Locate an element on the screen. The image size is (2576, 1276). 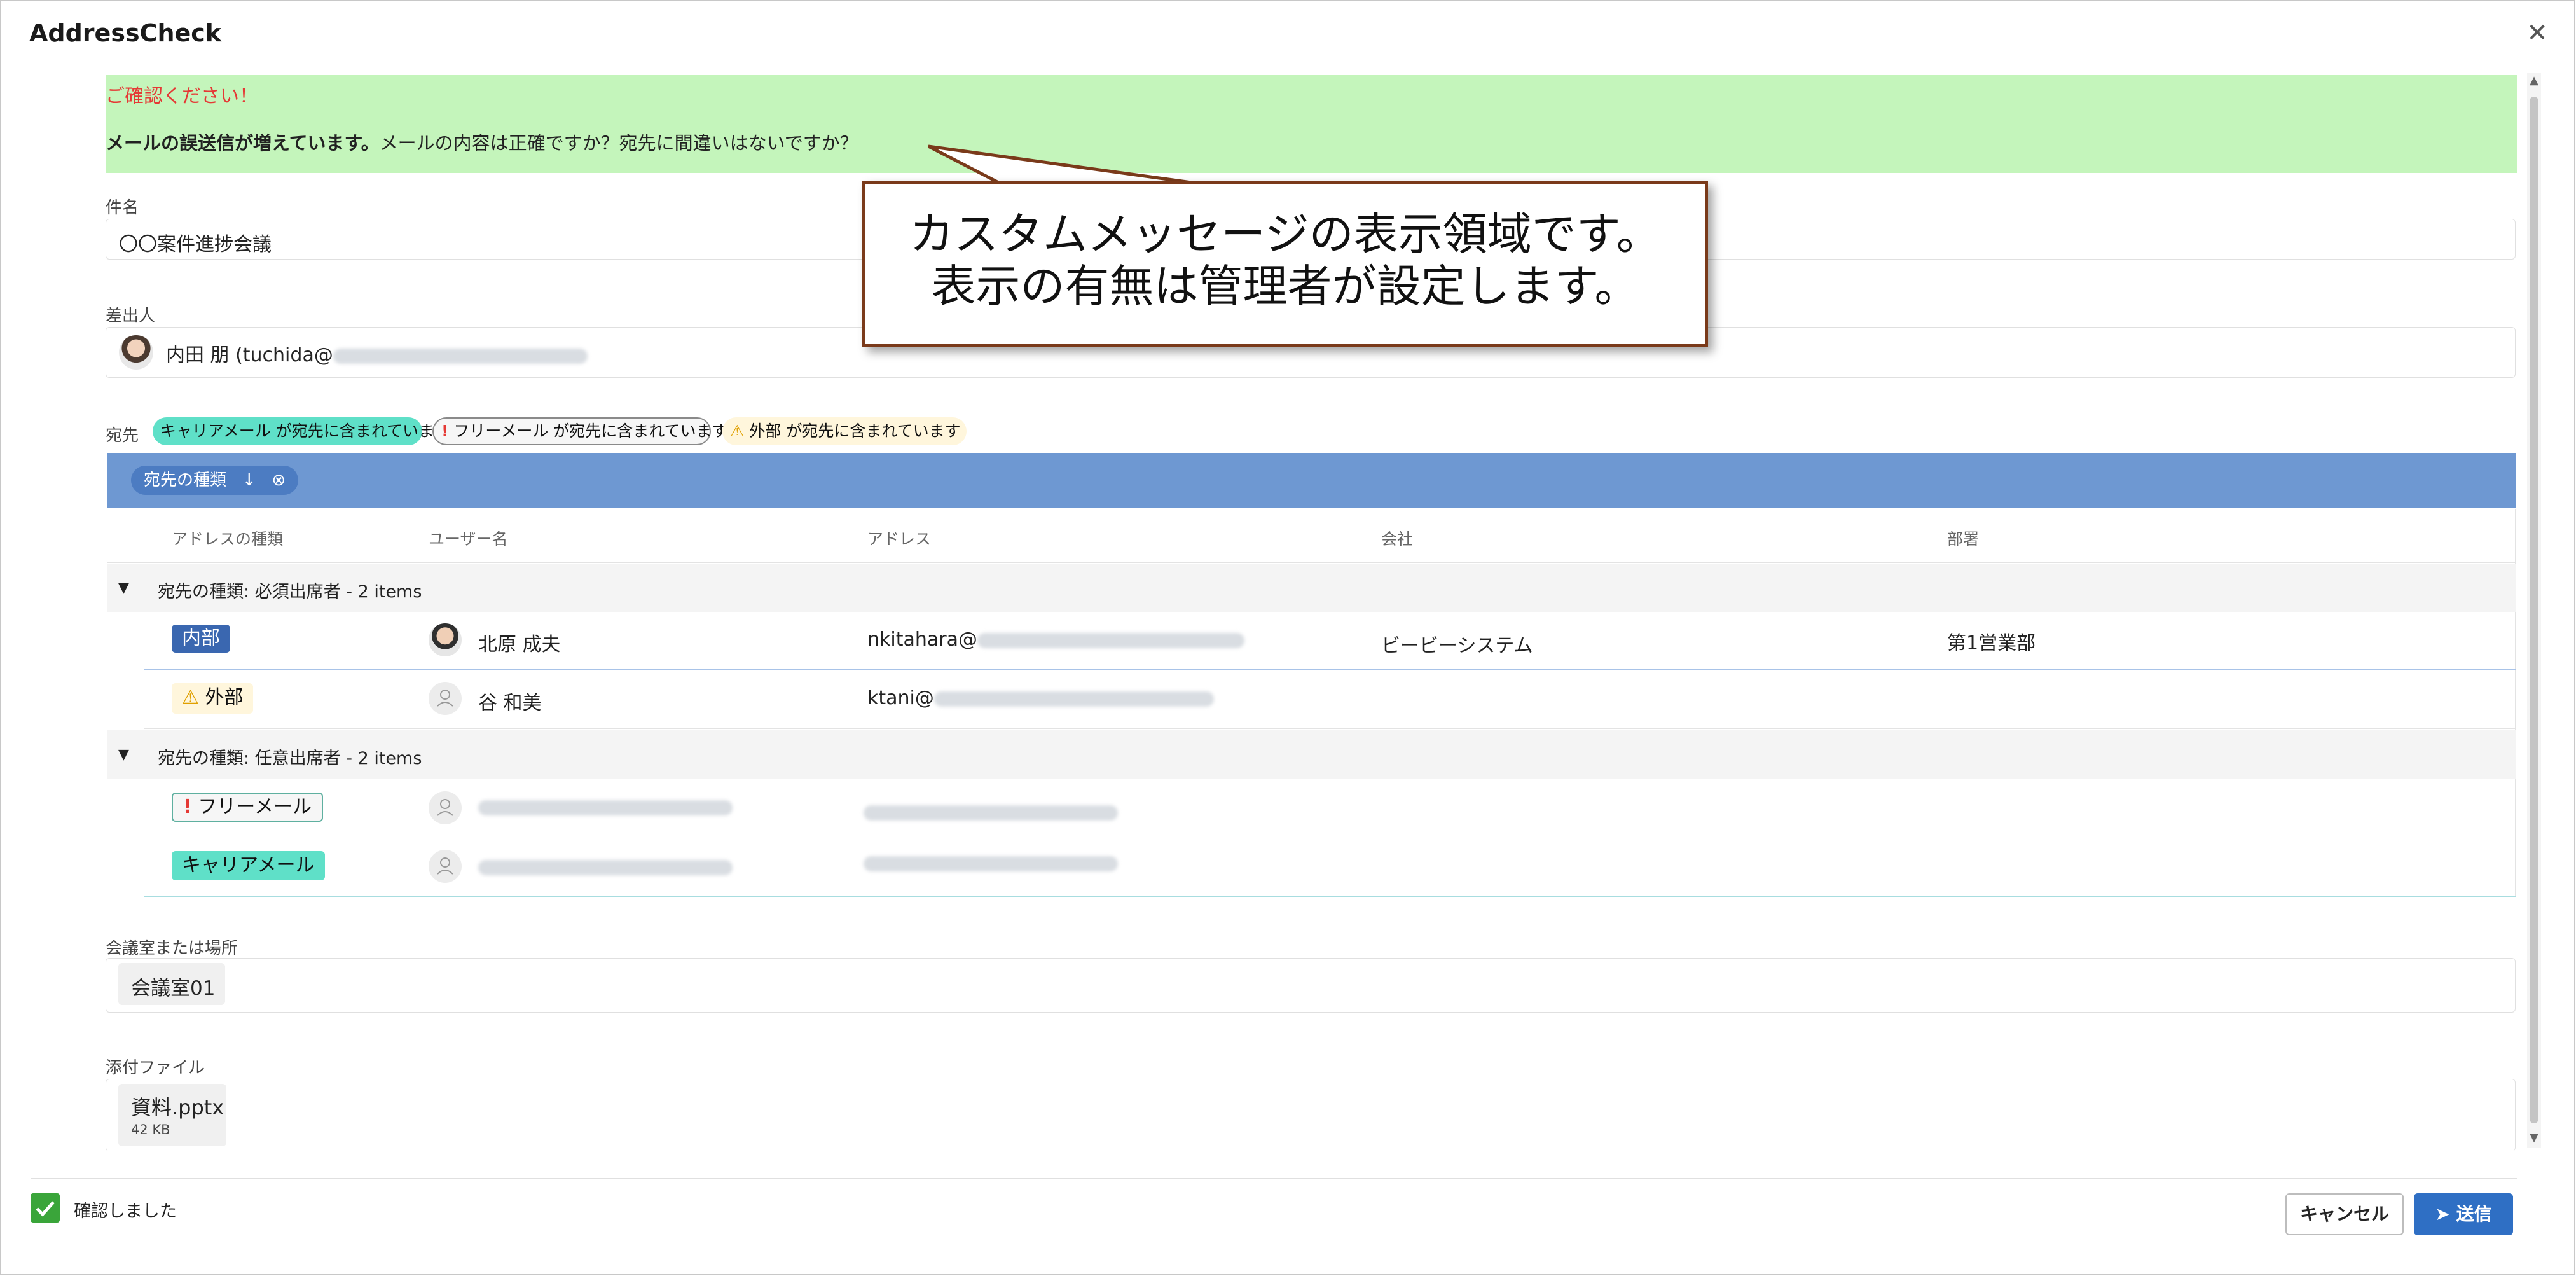
header-divider is located at coordinates (1311, 562).